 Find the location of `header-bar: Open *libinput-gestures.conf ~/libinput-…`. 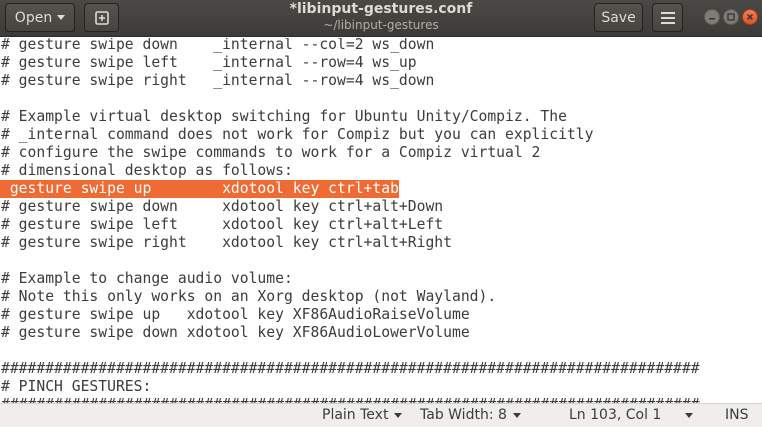

header-bar: Open *libinput-gestures.conf ~/libinput-… is located at coordinates (381, 18).